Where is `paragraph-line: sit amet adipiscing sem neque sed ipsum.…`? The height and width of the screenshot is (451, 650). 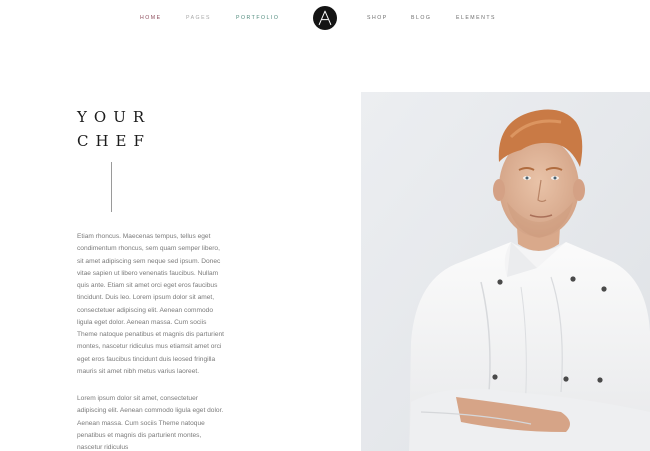
paragraph-line: sit amet adipiscing sem neque sed ipsum.… is located at coordinates (149, 261).